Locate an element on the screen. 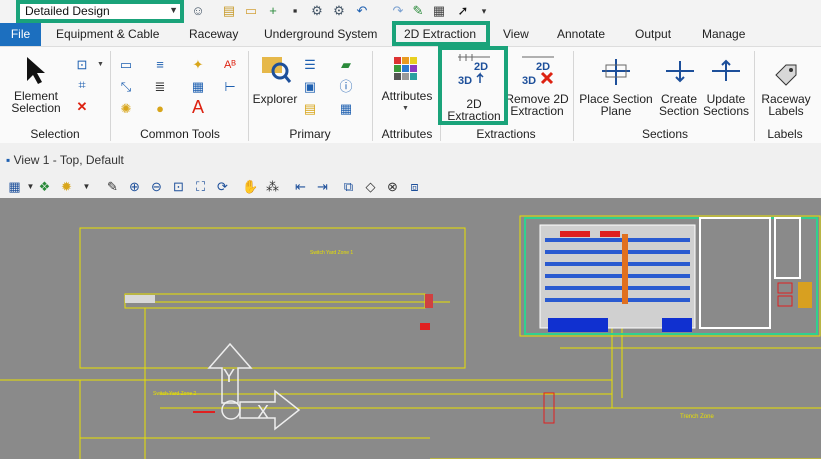  fit-view-icon: ⛶ is located at coordinates (200, 186).